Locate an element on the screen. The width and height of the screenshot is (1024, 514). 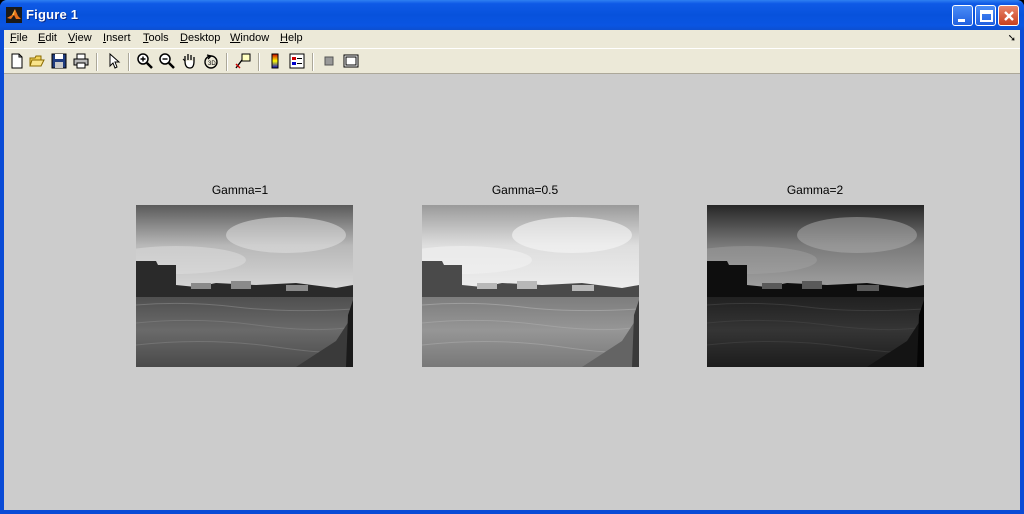
new-figure-icon is located at coordinates (17, 61).